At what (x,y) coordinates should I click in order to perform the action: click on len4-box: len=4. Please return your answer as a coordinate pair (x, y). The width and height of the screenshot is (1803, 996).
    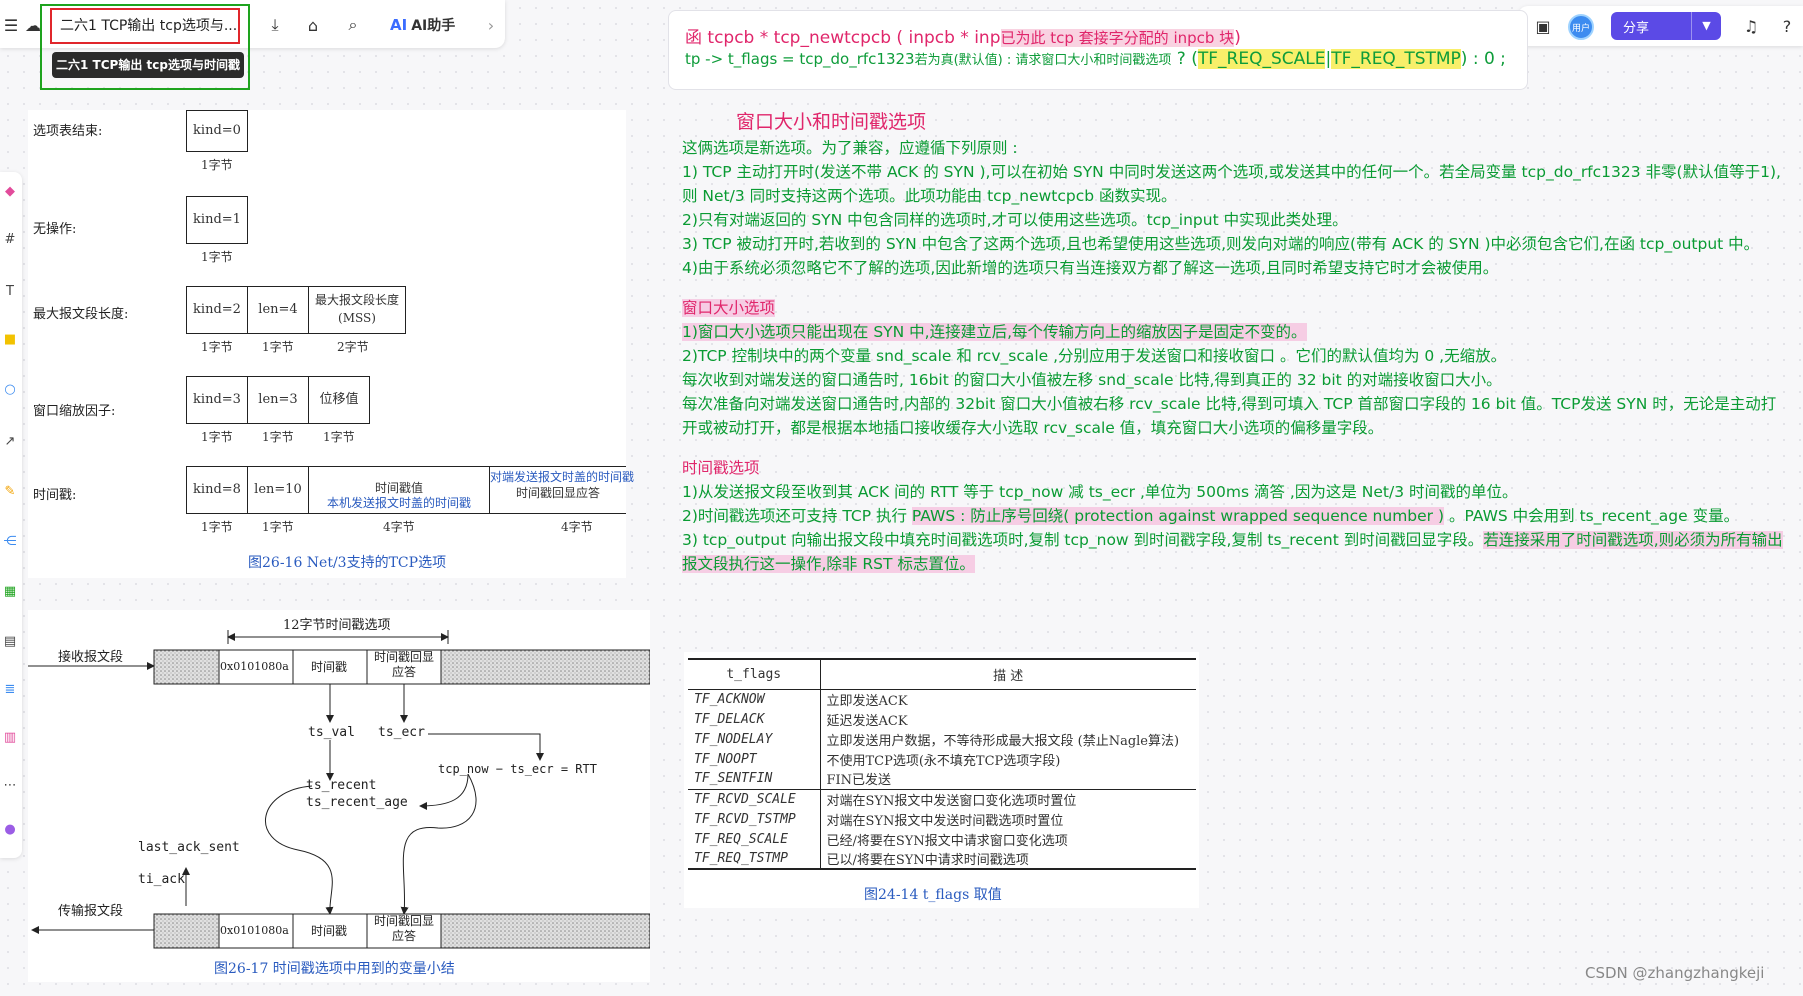
    Looking at the image, I should click on (278, 310).